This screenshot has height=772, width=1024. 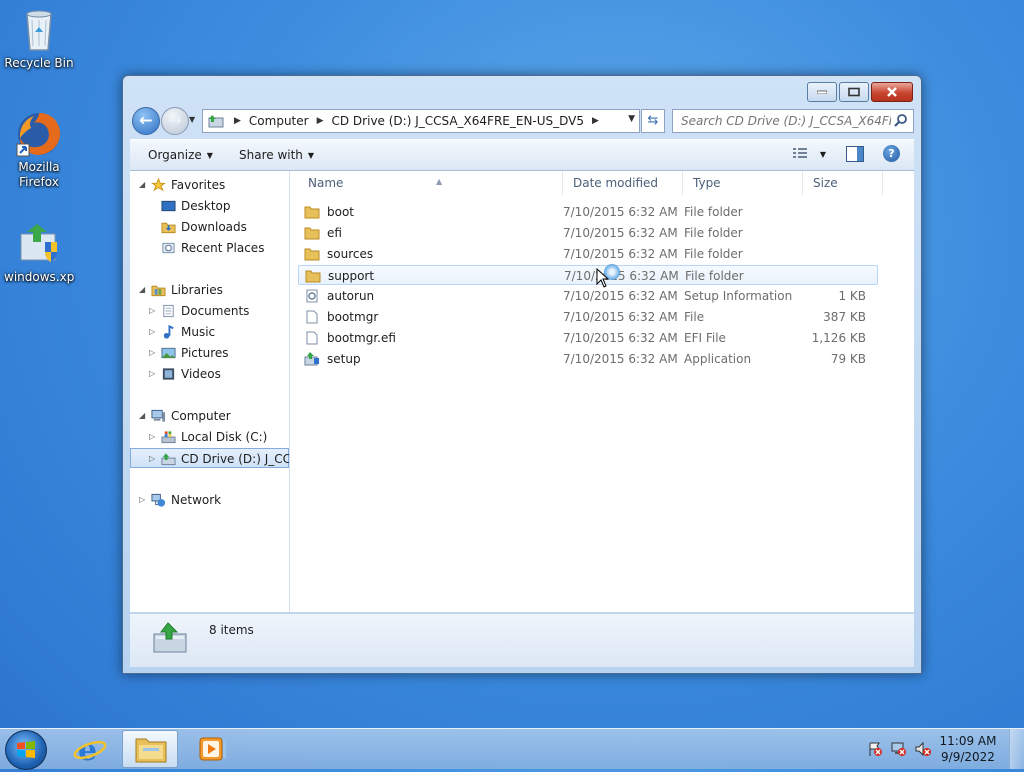 What do you see at coordinates (212, 749) in the screenshot?
I see `taskbar-media-player` at bounding box center [212, 749].